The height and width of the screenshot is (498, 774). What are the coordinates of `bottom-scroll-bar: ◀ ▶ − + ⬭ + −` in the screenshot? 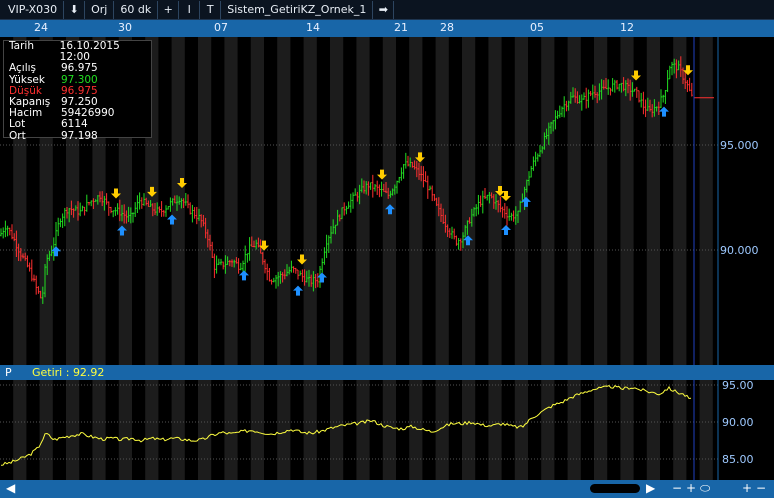 It's located at (387, 489).